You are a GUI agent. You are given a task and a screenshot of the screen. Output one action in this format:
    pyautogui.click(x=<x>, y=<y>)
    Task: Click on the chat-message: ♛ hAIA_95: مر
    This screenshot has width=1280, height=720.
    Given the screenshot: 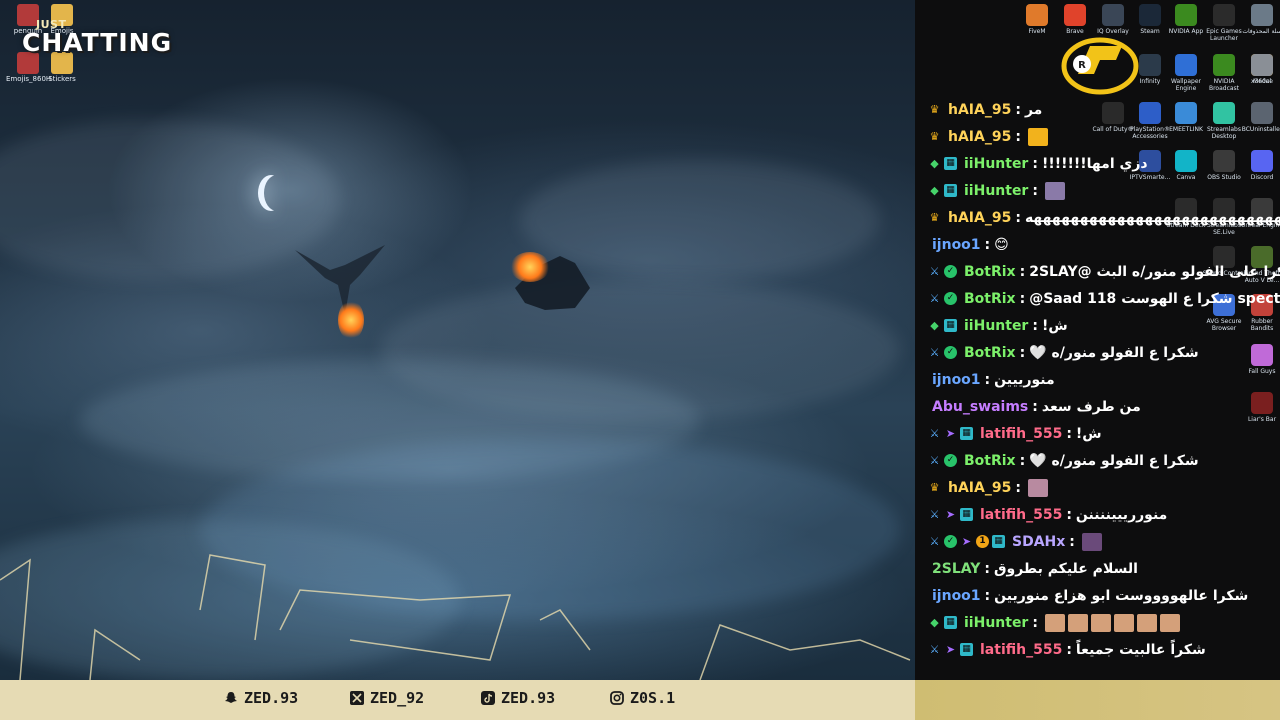 What is the action you would take?
    pyautogui.click(x=1102, y=109)
    